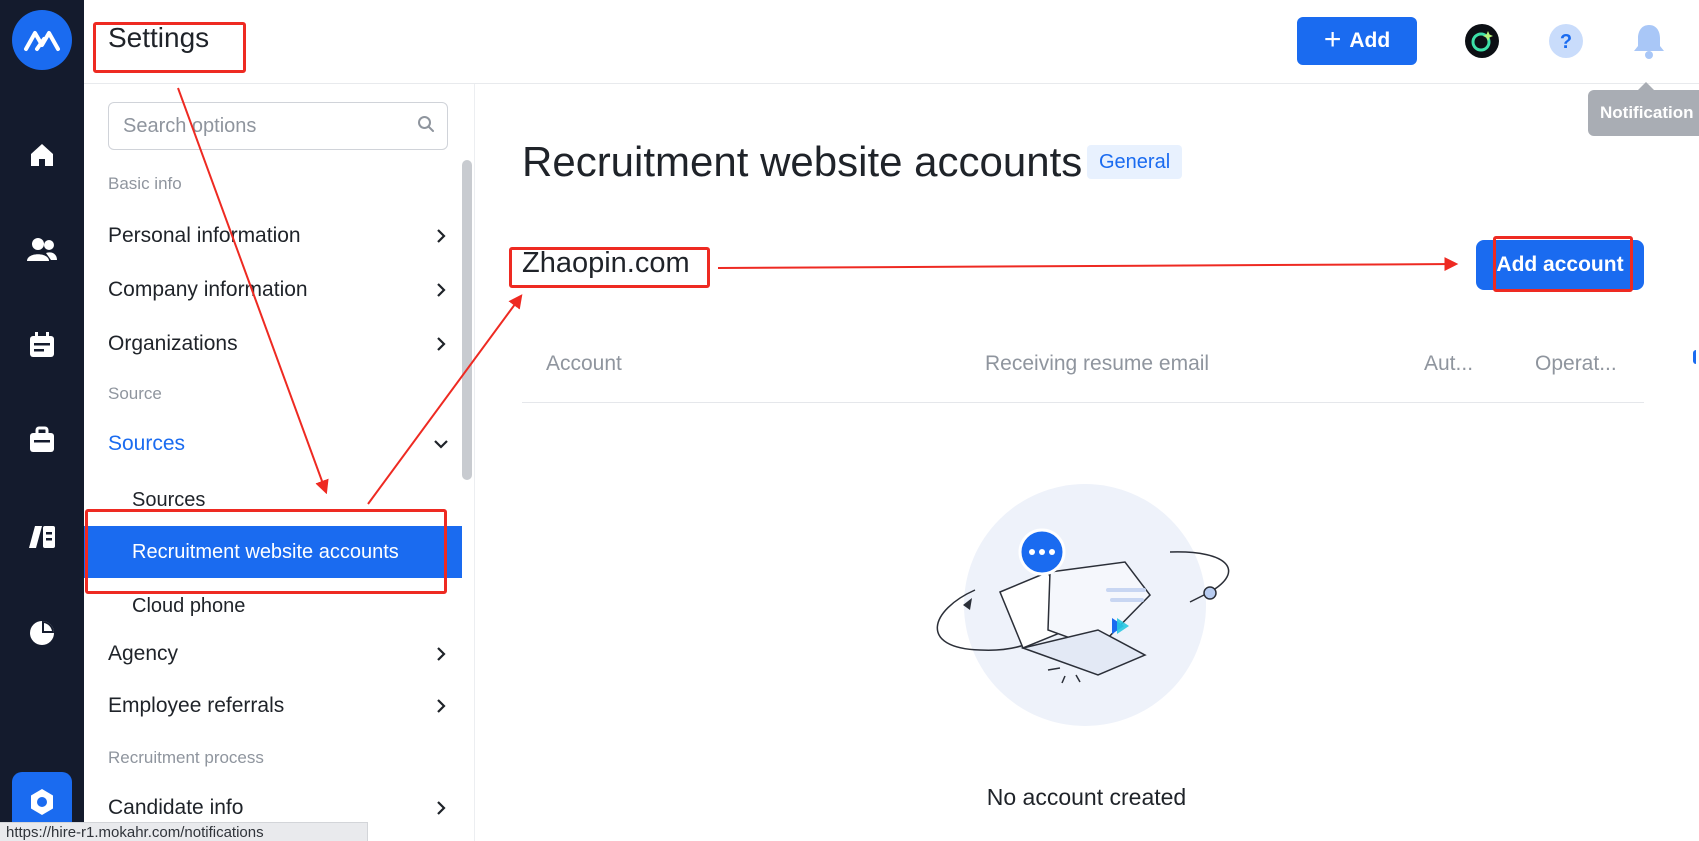 The height and width of the screenshot is (841, 1699). Describe the element at coordinates (1370, 40) in the screenshot. I see `add-button-label: Add` at that location.